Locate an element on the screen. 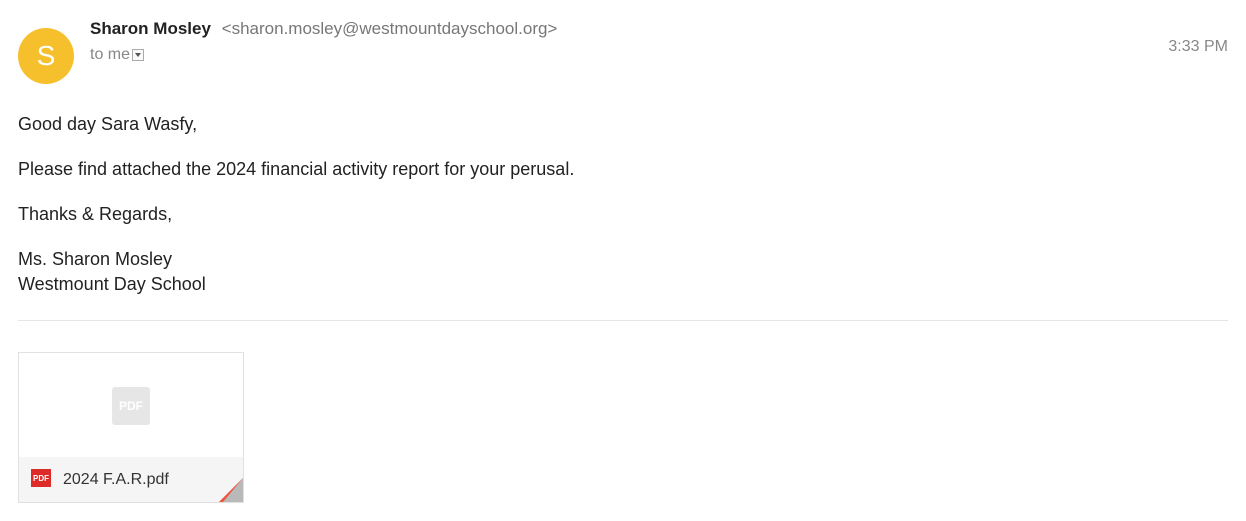 Image resolution: width=1246 pixels, height=521 pixels. file-corner-icon is located at coordinates (231, 490).